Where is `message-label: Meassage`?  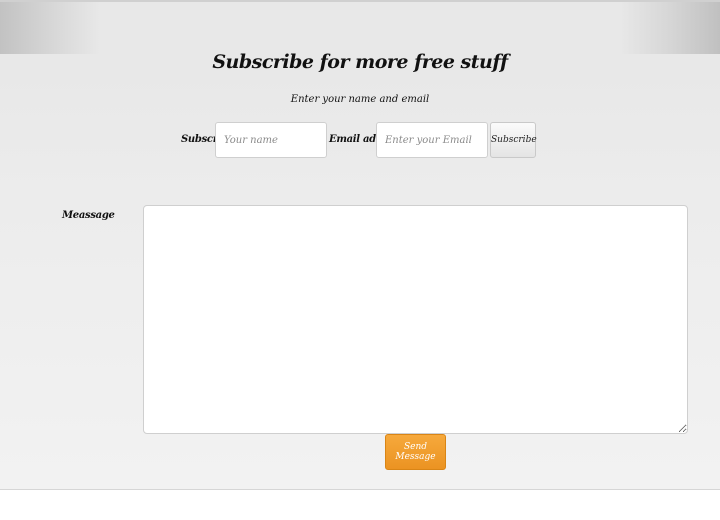 message-label: Meassage is located at coordinates (88, 215).